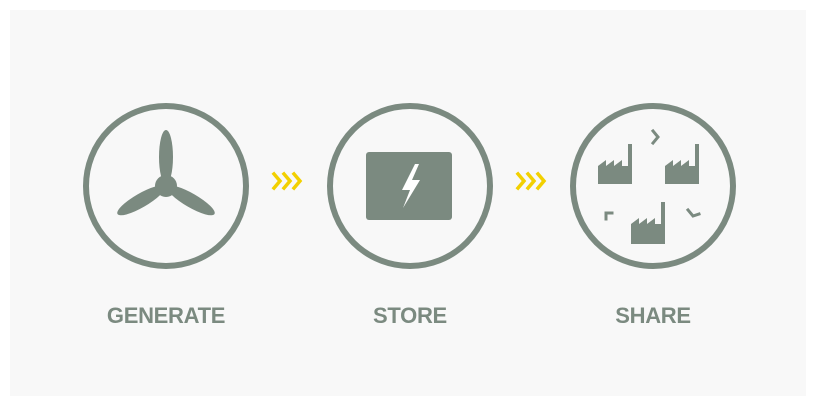 The height and width of the screenshot is (406, 816). I want to click on wind-turbine-icon, so click(166, 186).